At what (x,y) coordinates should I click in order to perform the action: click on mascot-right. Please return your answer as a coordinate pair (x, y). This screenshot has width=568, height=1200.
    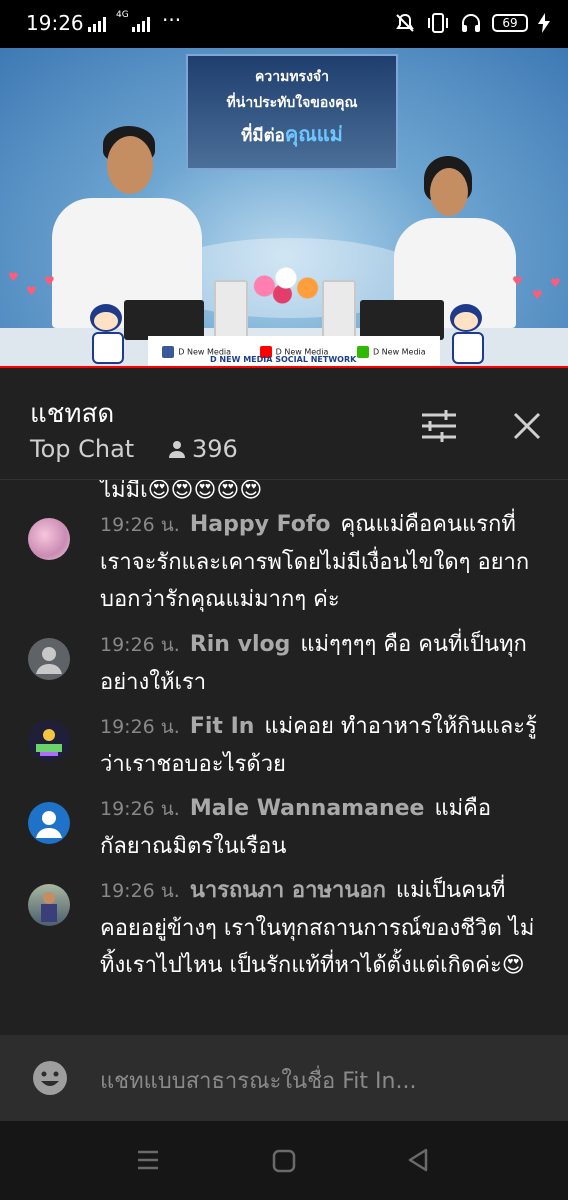
    Looking at the image, I should click on (466, 334).